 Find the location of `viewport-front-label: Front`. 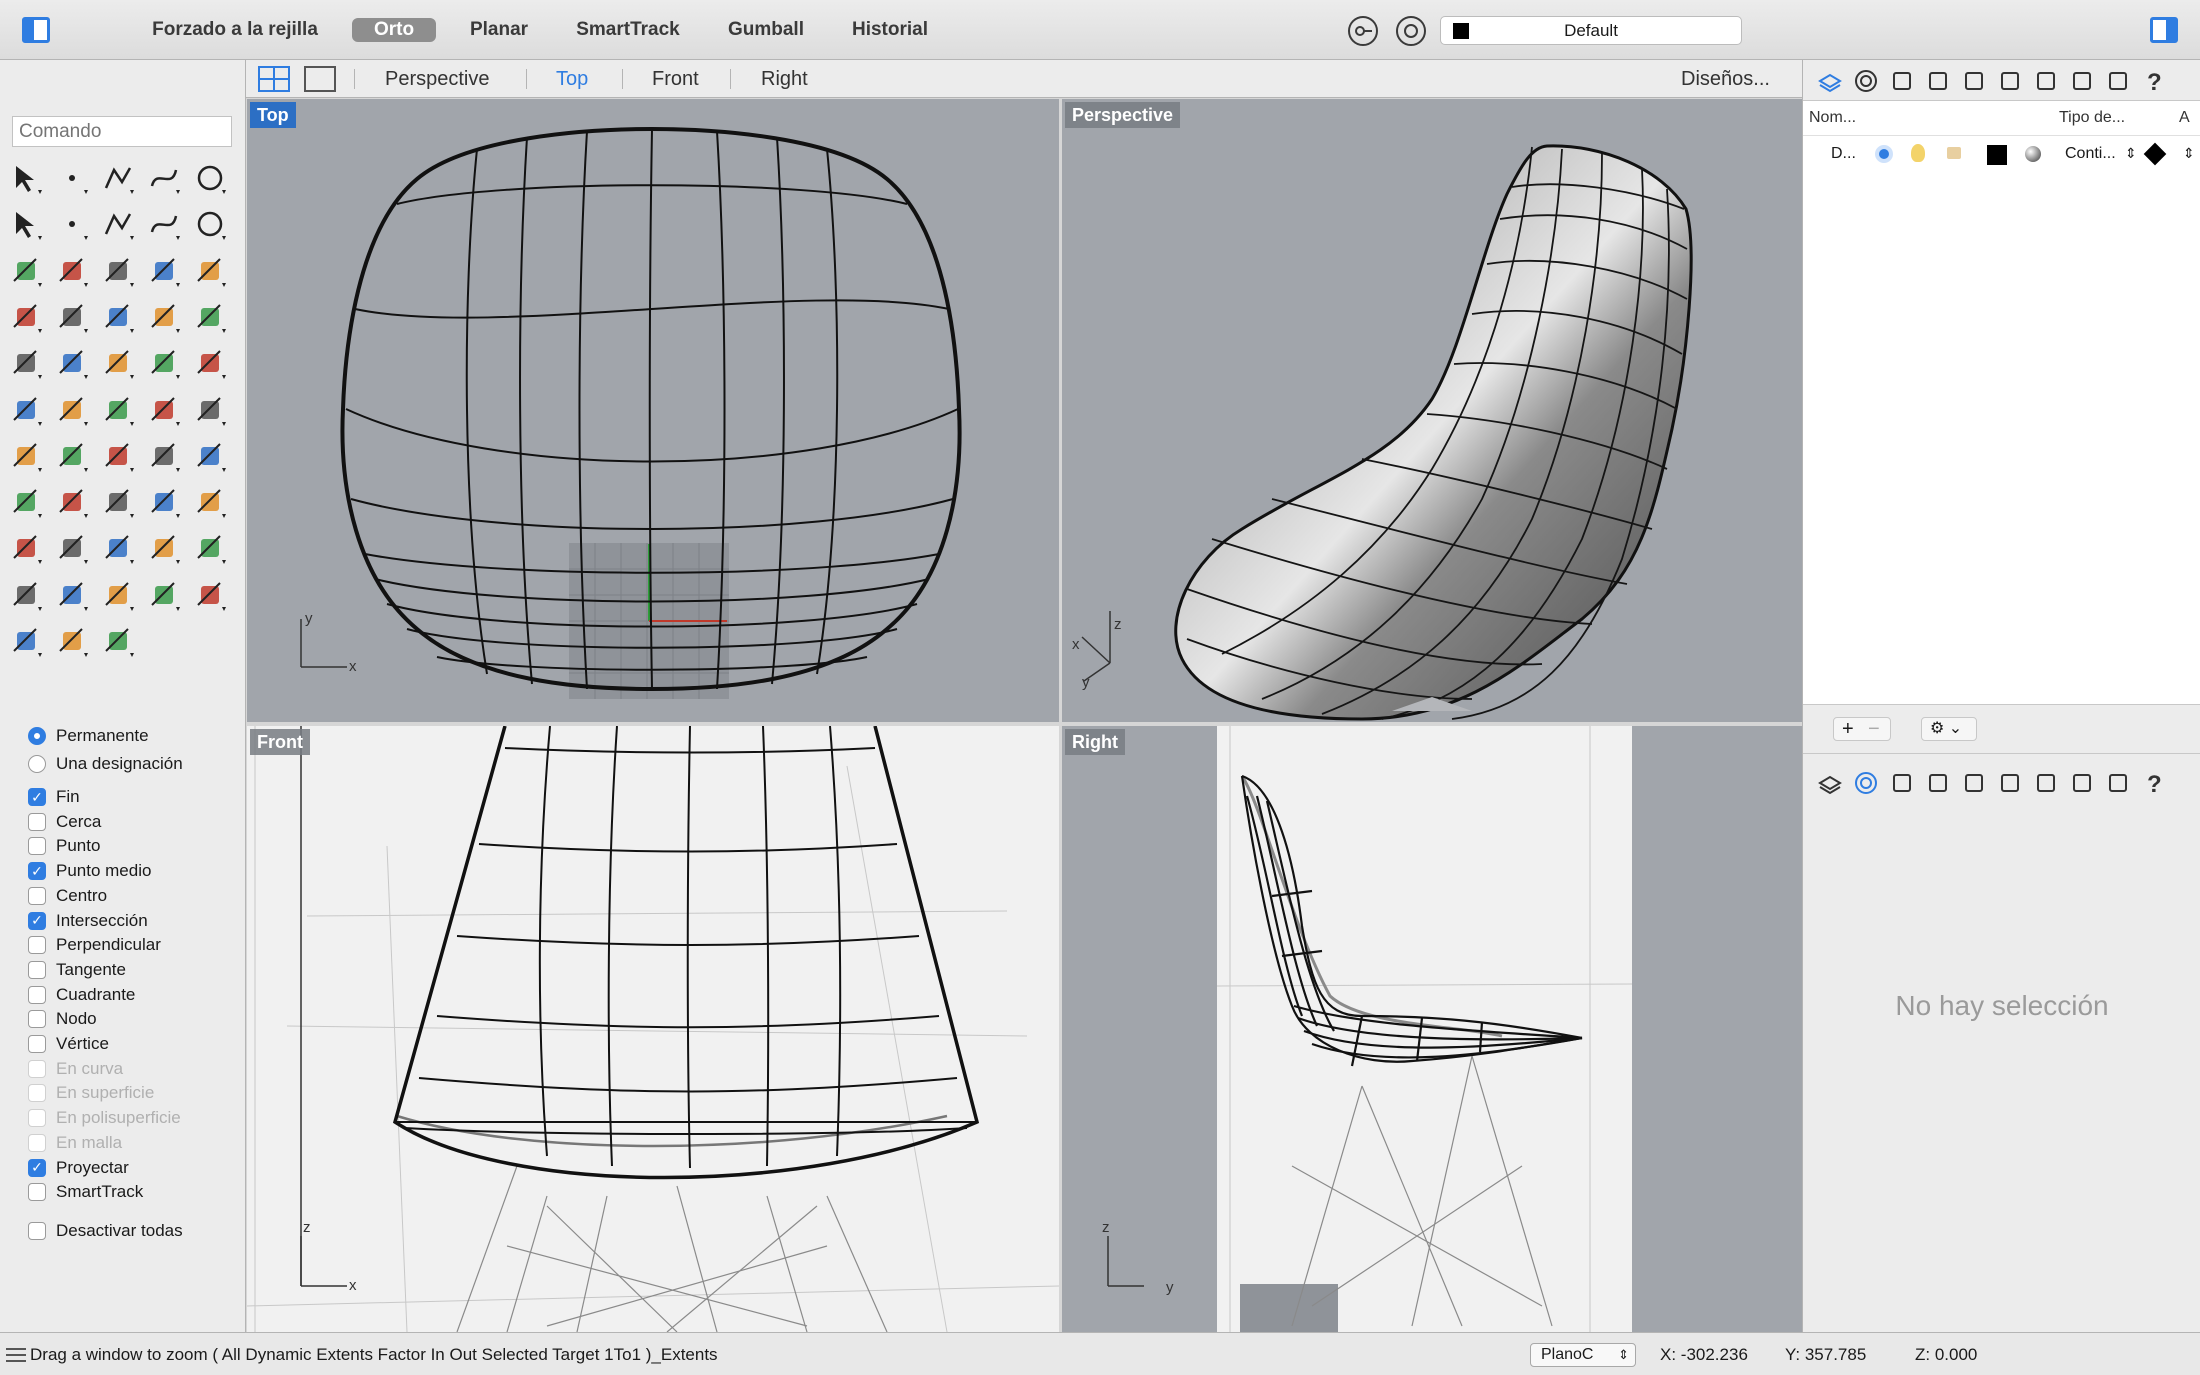

viewport-front-label: Front is located at coordinates (280, 742).